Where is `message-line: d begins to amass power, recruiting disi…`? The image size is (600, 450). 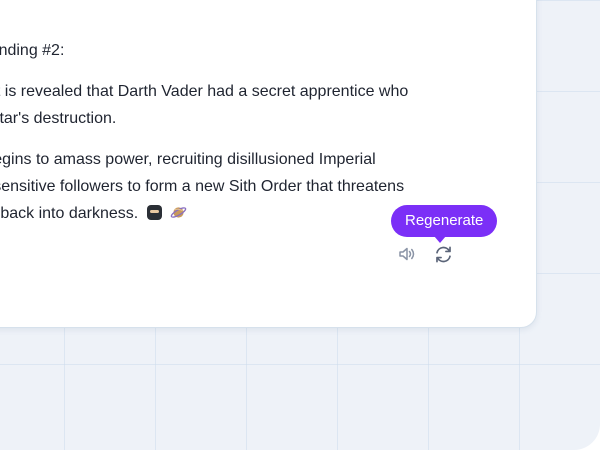 message-line: d begins to amass power, recruiting disi… is located at coordinates (188, 159).